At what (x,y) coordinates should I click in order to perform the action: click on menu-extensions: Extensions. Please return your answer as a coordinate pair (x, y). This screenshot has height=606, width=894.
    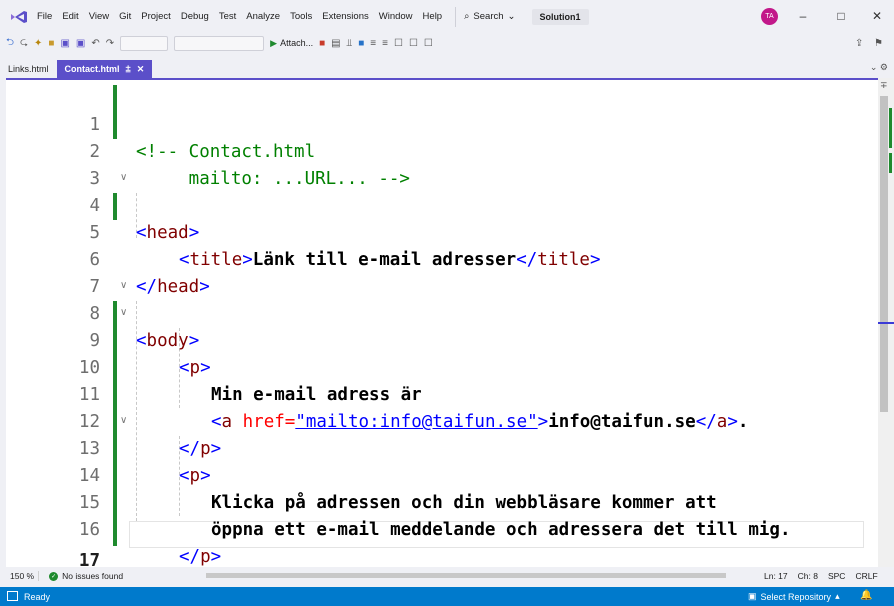
    Looking at the image, I should click on (345, 16).